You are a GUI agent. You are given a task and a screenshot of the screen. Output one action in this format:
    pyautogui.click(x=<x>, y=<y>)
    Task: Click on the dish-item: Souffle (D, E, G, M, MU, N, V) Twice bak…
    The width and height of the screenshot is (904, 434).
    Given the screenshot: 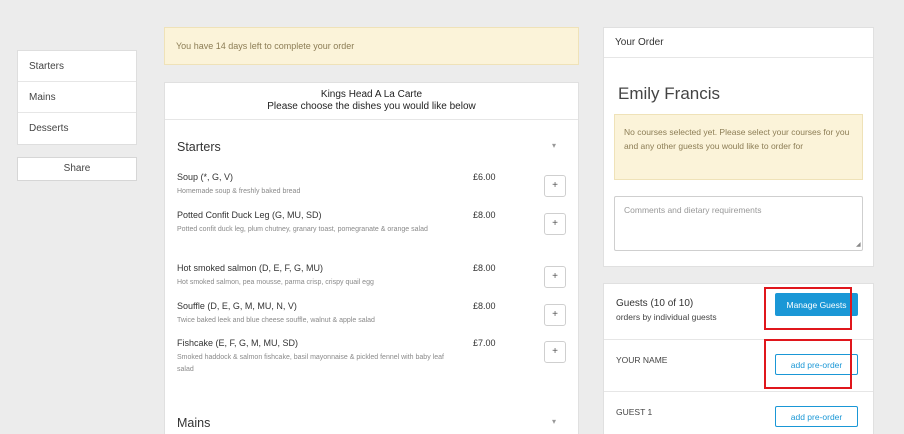 What is the action you would take?
    pyautogui.click(x=374, y=321)
    